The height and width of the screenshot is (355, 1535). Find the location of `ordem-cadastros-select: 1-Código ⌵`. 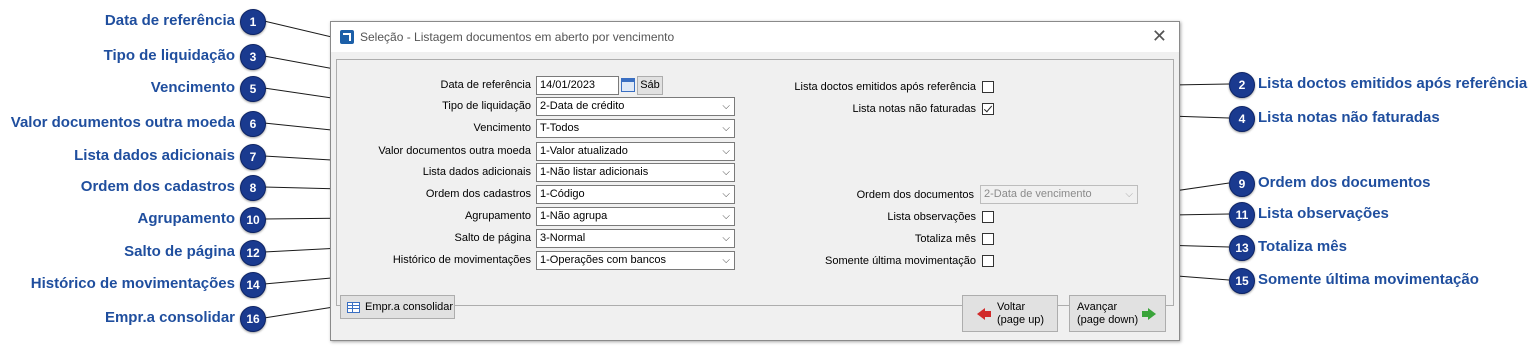

ordem-cadastros-select: 1-Código ⌵ is located at coordinates (635, 194).